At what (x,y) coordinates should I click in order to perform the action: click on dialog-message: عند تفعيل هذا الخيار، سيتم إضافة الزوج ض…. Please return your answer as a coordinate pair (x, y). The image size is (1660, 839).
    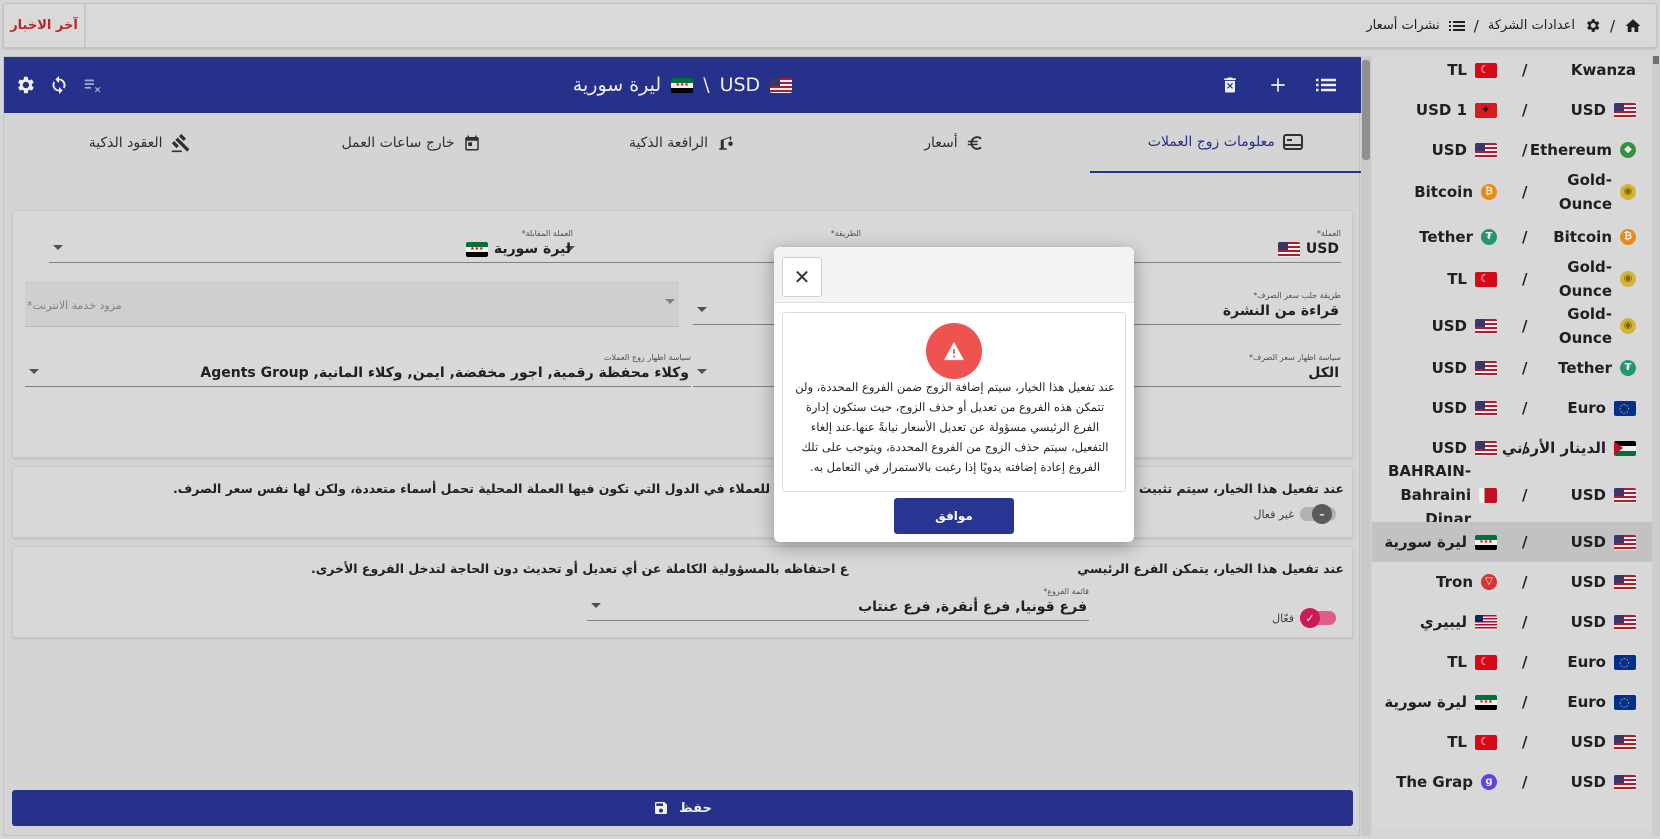
    Looking at the image, I should click on (955, 427).